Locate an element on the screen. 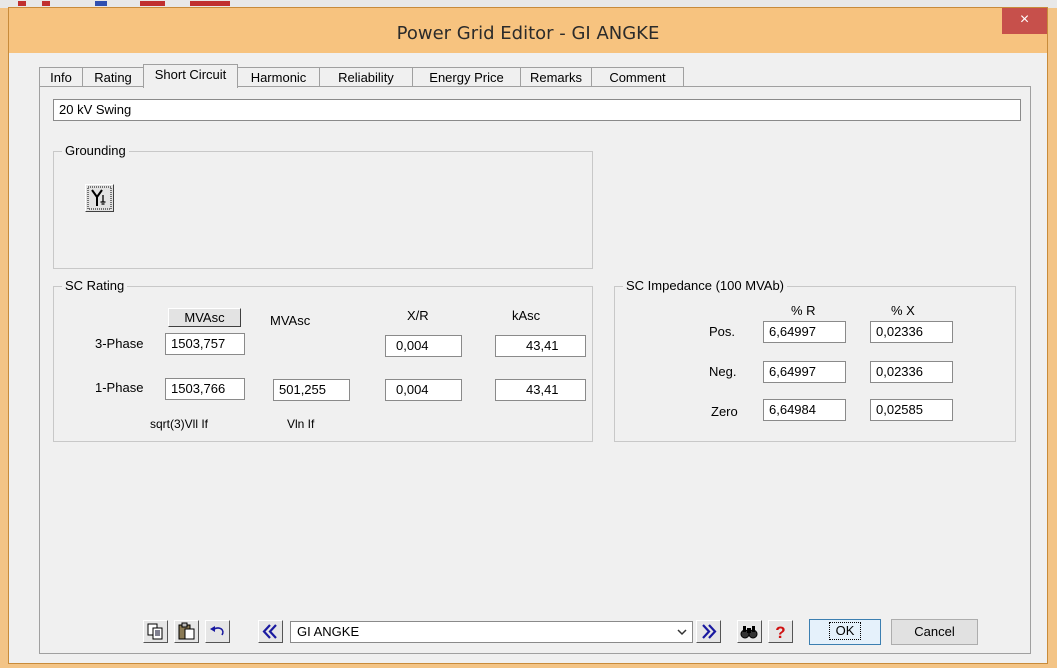 Image resolution: width=1057 pixels, height=668 pixels. undo-icon is located at coordinates (217, 631).